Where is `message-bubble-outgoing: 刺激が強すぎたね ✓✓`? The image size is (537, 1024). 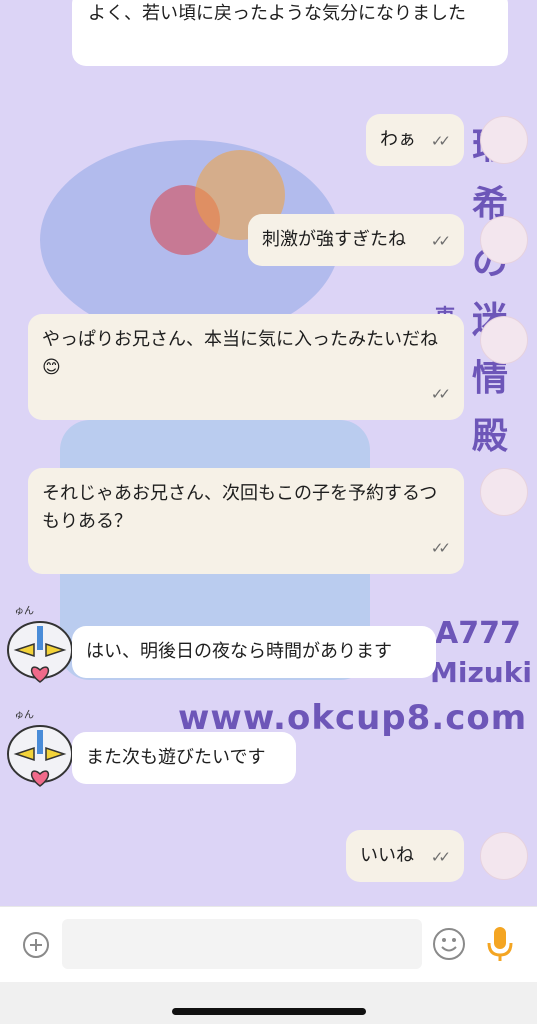
message-bubble-outgoing: 刺激が強すぎたね ✓✓ is located at coordinates (356, 240).